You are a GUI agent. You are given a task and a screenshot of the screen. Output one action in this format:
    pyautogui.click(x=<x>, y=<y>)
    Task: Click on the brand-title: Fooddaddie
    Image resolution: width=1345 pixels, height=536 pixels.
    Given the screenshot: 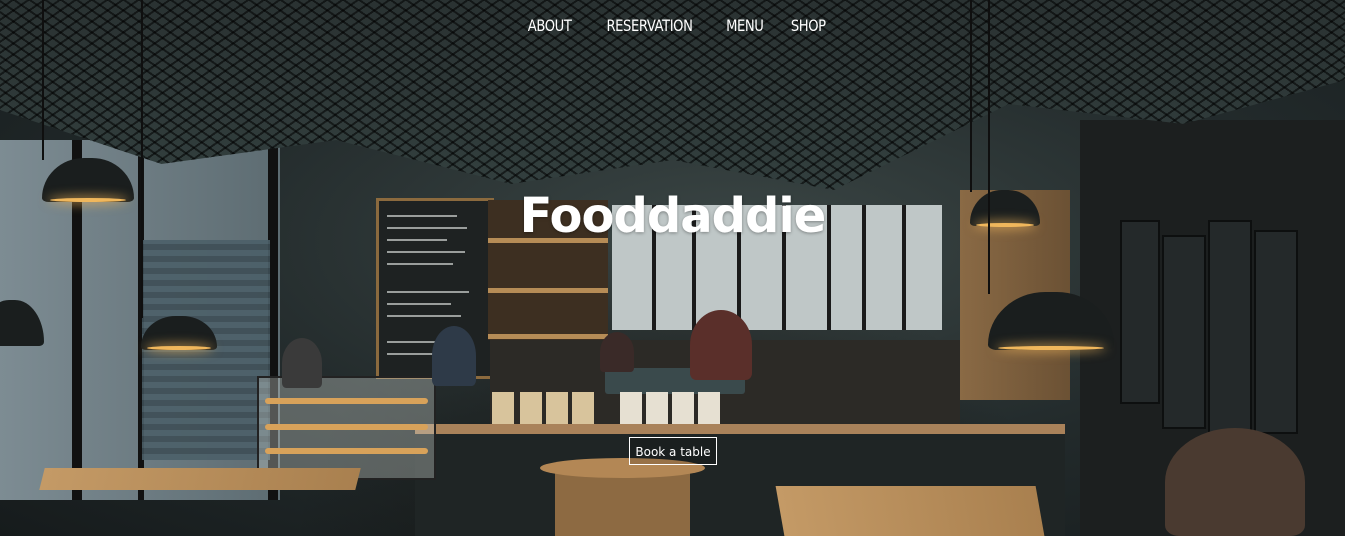 What is the action you would take?
    pyautogui.click(x=673, y=216)
    